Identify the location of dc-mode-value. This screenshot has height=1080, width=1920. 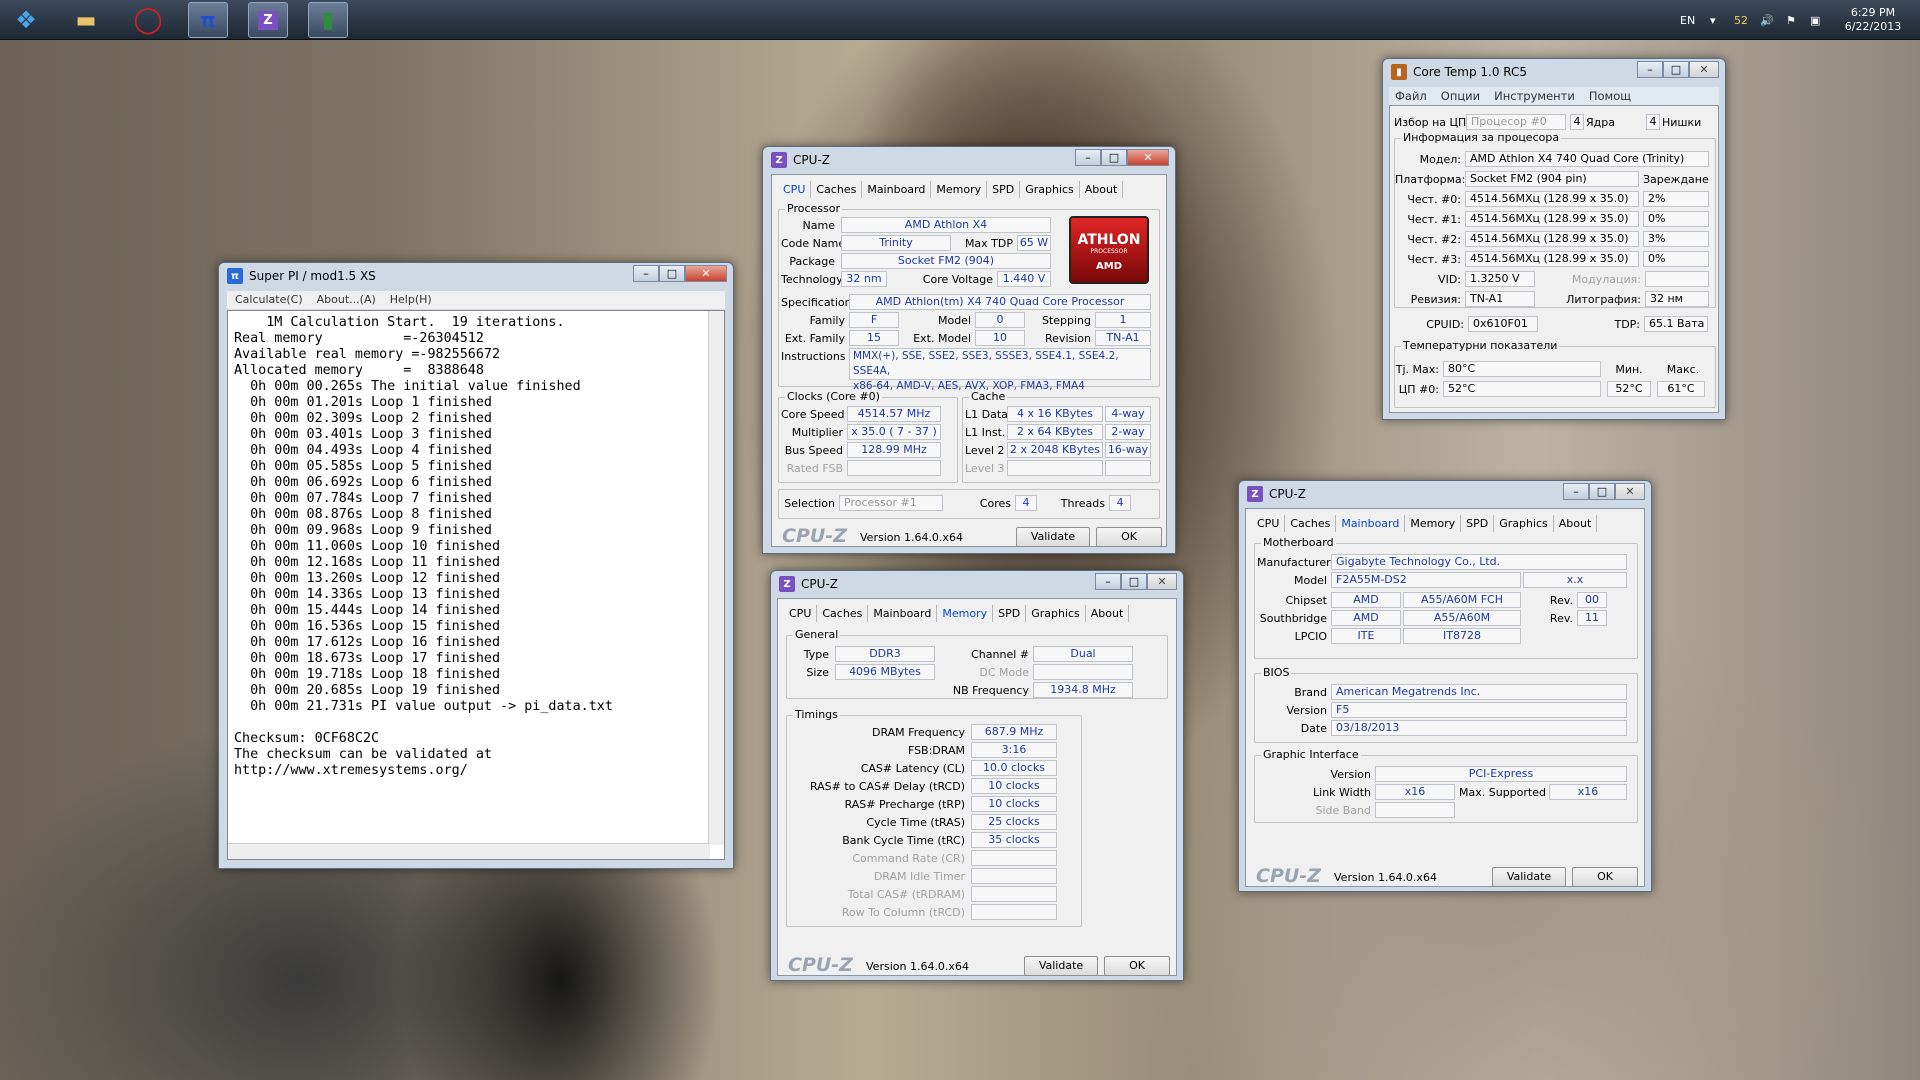
(1083, 672).